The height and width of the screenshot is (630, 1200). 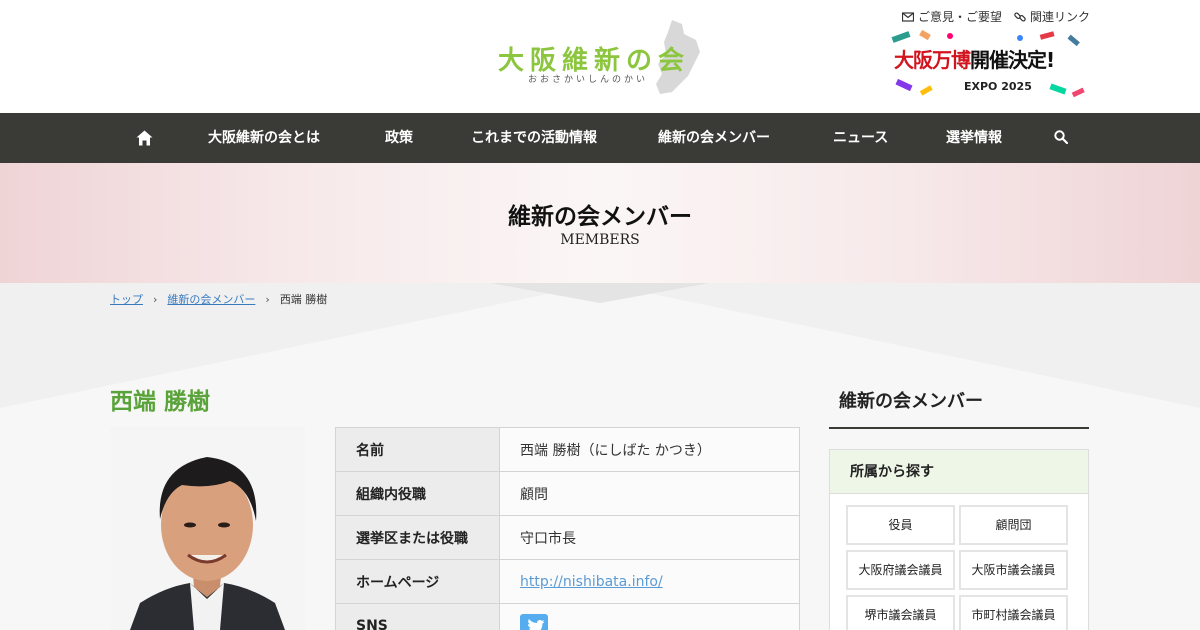 What do you see at coordinates (399, 138) in the screenshot?
I see `nav-policy: 政策` at bounding box center [399, 138].